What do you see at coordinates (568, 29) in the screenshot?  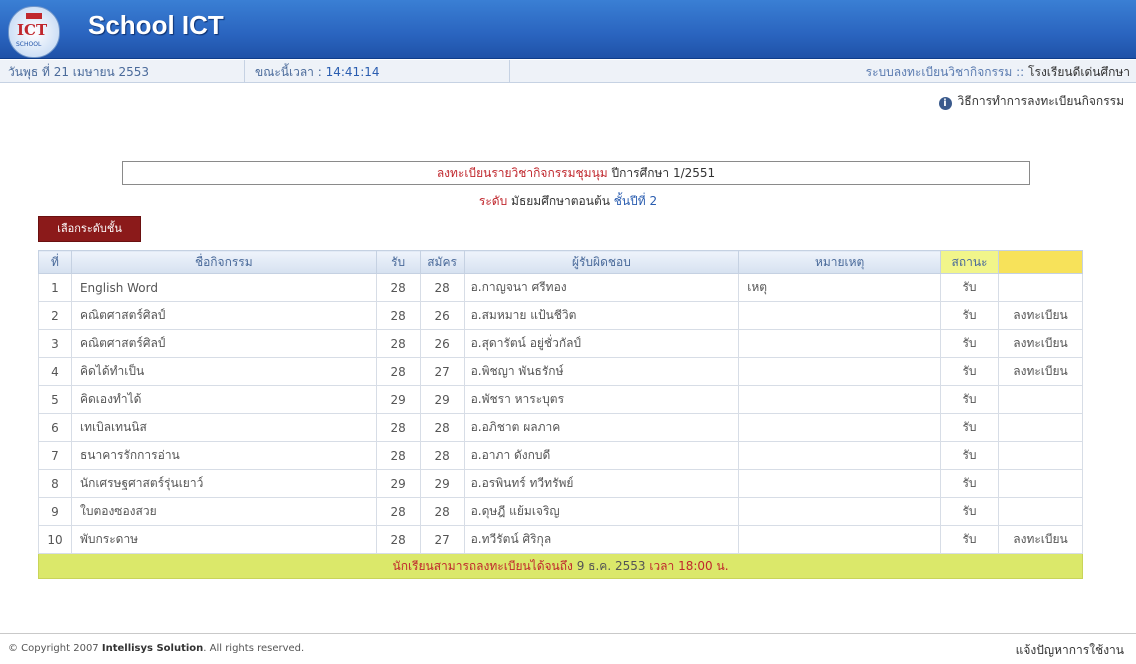 I see `app-header: ICT SCHOOL School ICT` at bounding box center [568, 29].